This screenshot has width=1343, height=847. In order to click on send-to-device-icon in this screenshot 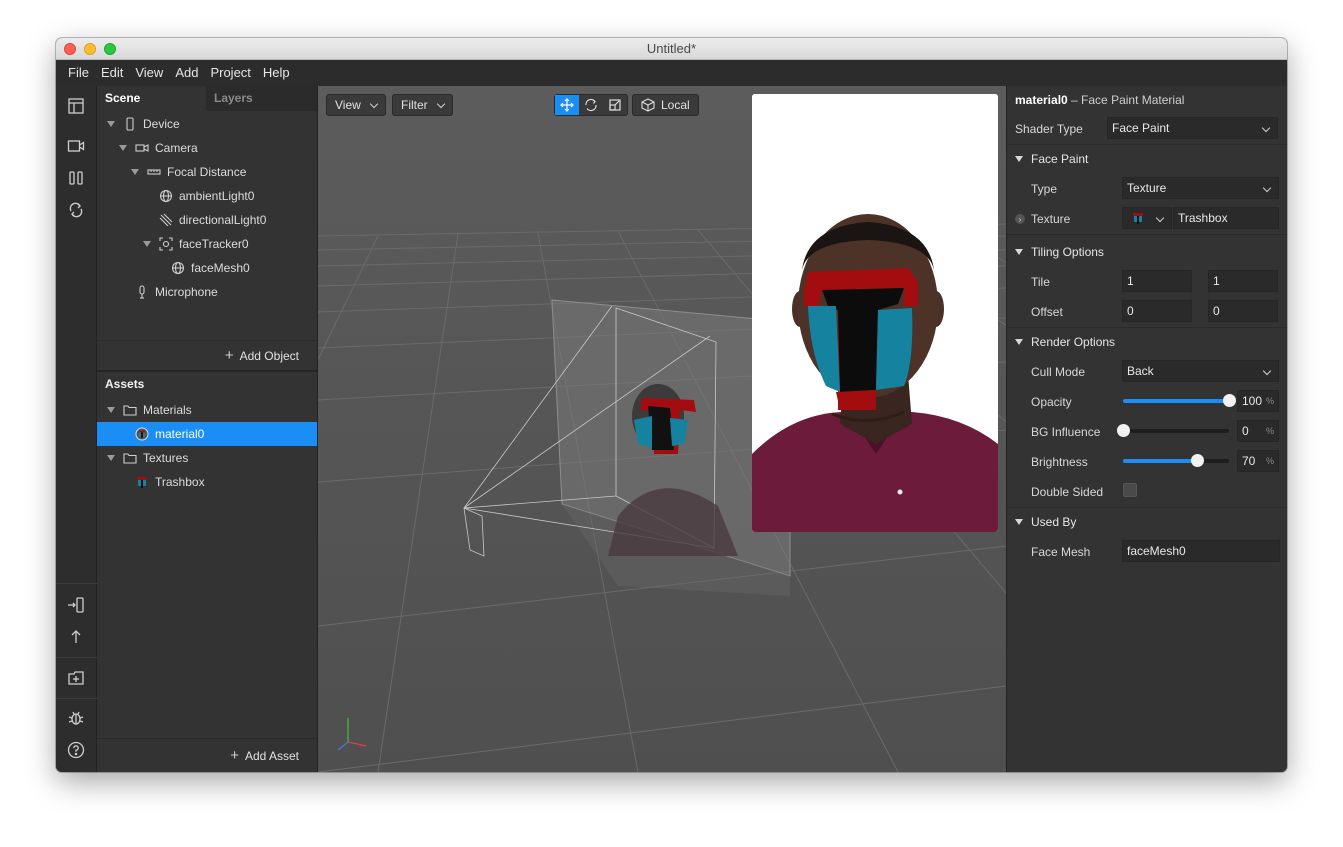, I will do `click(76, 605)`.